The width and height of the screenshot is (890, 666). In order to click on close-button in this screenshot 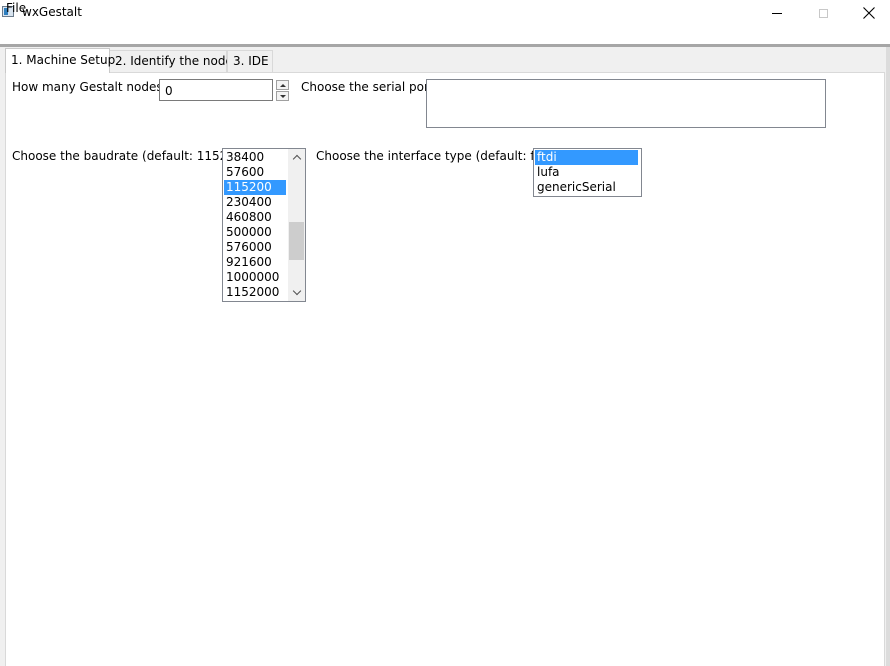, I will do `click(868, 13)`.